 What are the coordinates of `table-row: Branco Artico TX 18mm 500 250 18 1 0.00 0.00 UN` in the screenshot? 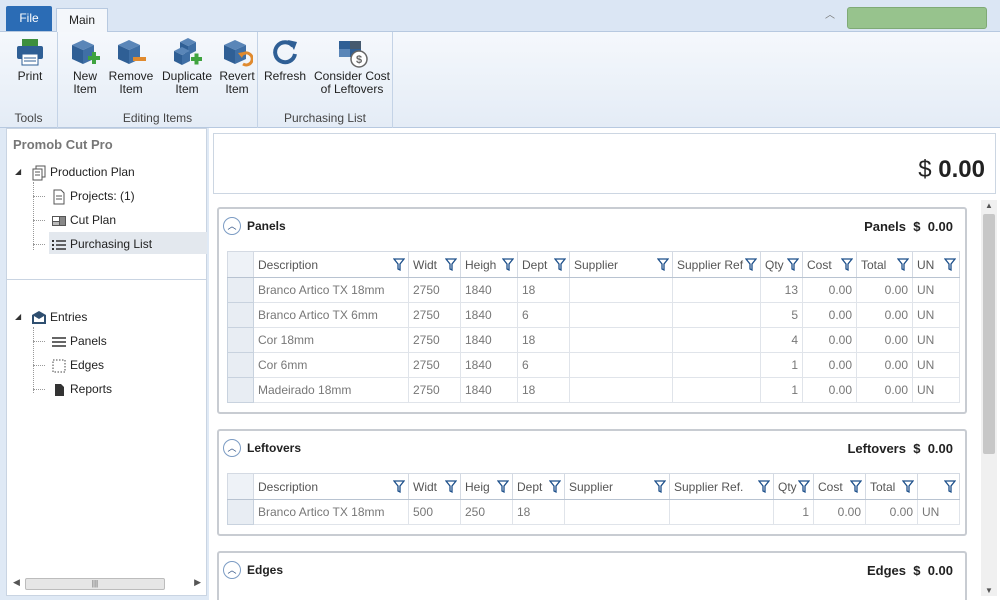 It's located at (593, 512).